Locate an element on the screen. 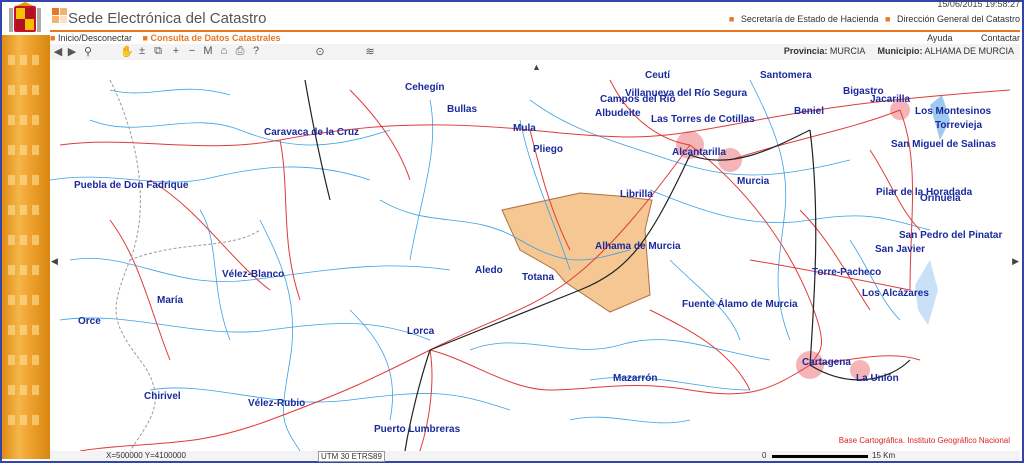  scale-end-label: 15 Km is located at coordinates (884, 455).